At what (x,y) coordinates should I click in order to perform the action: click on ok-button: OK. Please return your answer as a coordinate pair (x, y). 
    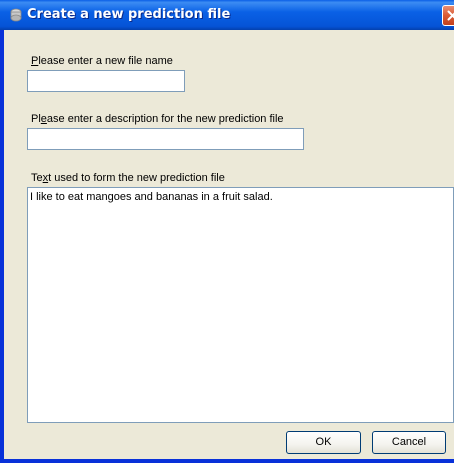
    Looking at the image, I should click on (323, 442).